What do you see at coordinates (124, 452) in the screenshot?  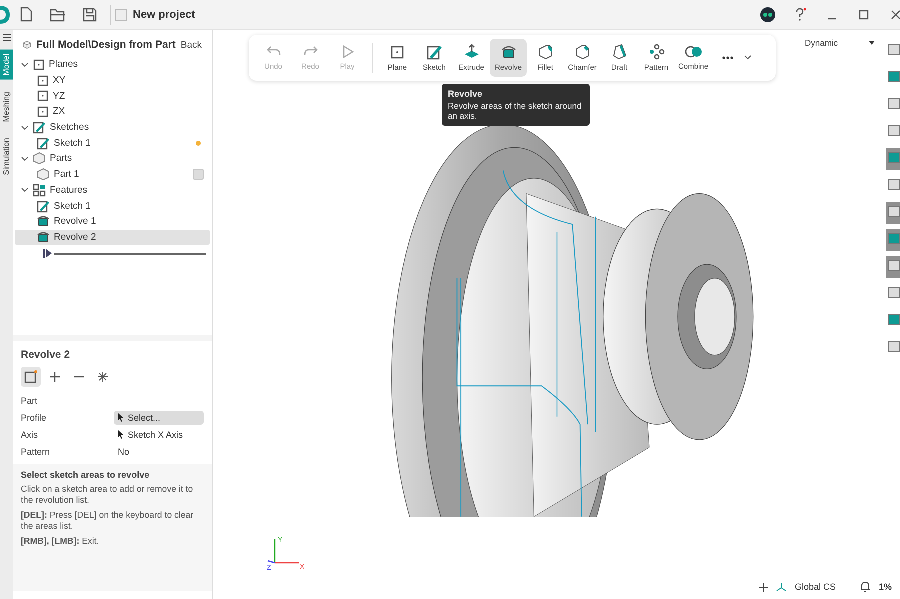 I see `property-value: No` at bounding box center [124, 452].